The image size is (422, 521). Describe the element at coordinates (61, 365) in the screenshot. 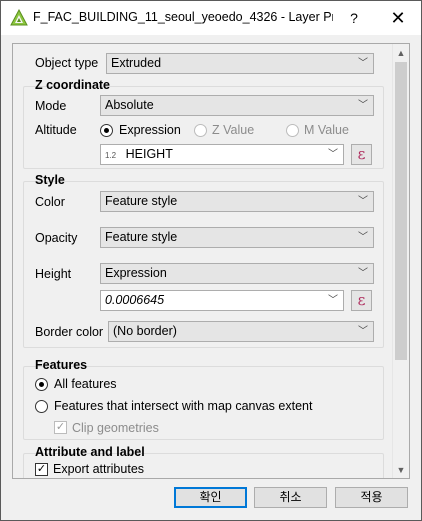

I see `features-title: Features` at that location.